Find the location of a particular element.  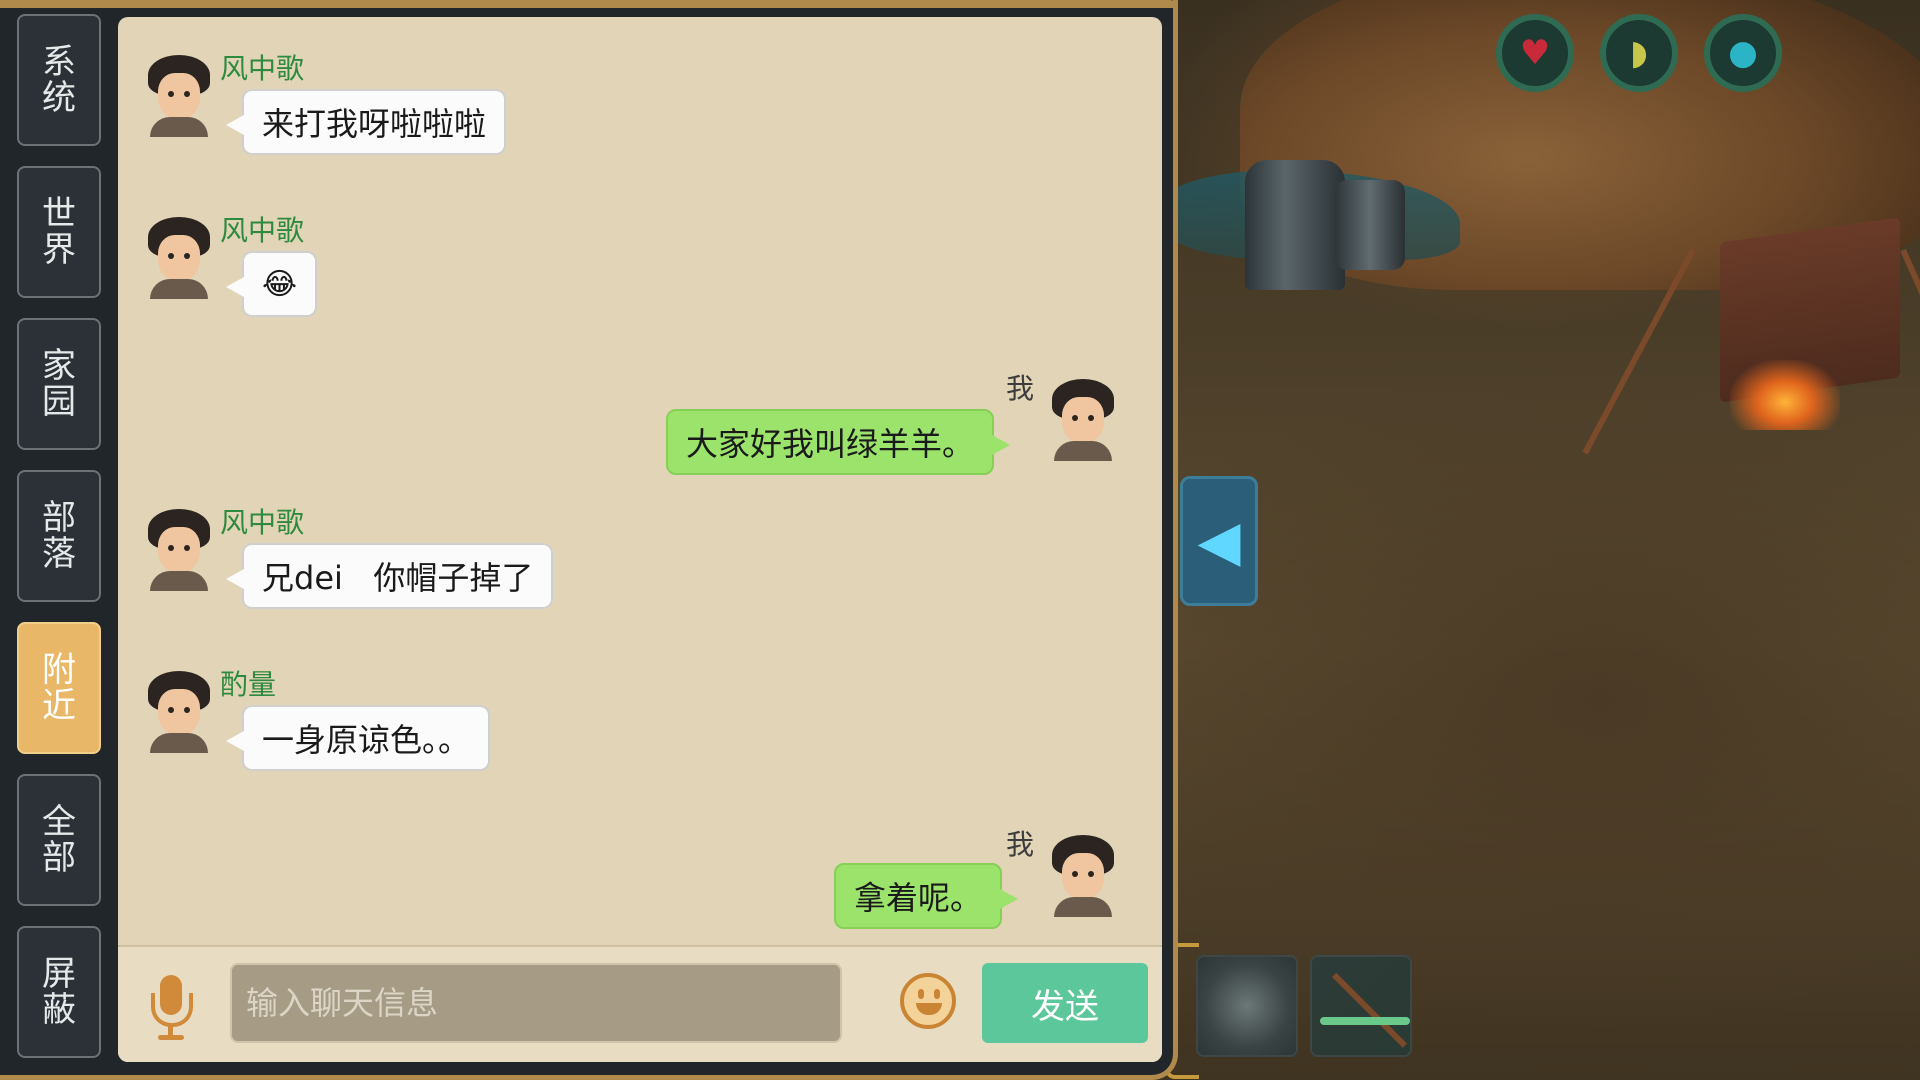

metal-machine-structure is located at coordinates (1370, 225).